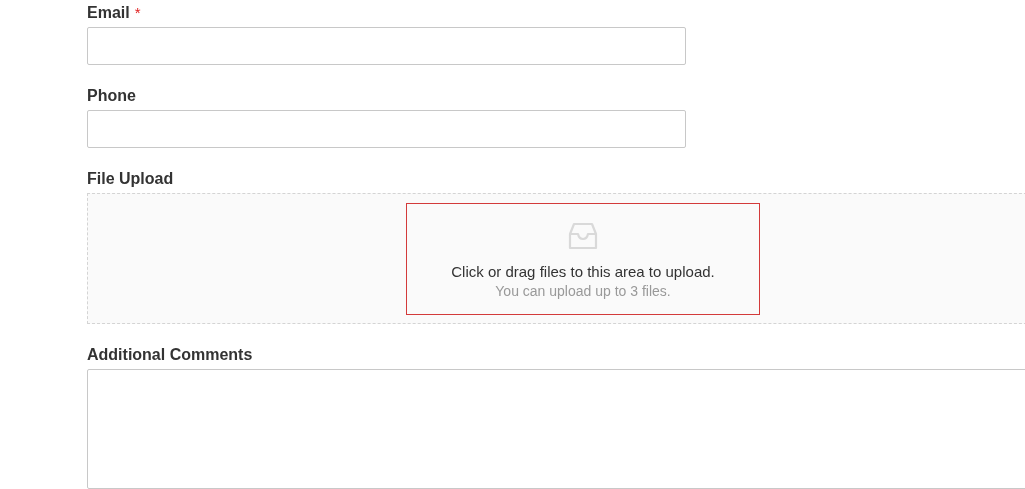 The image size is (1025, 489). What do you see at coordinates (137, 12) in the screenshot?
I see `required-mark: *` at bounding box center [137, 12].